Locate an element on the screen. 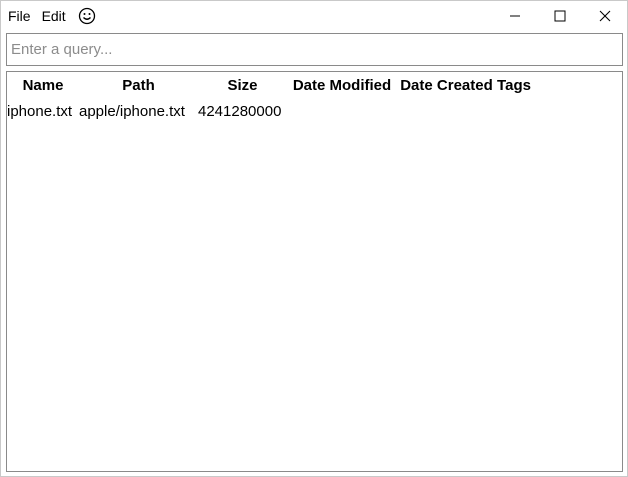  cell-size: 4241280000 is located at coordinates (240, 111).